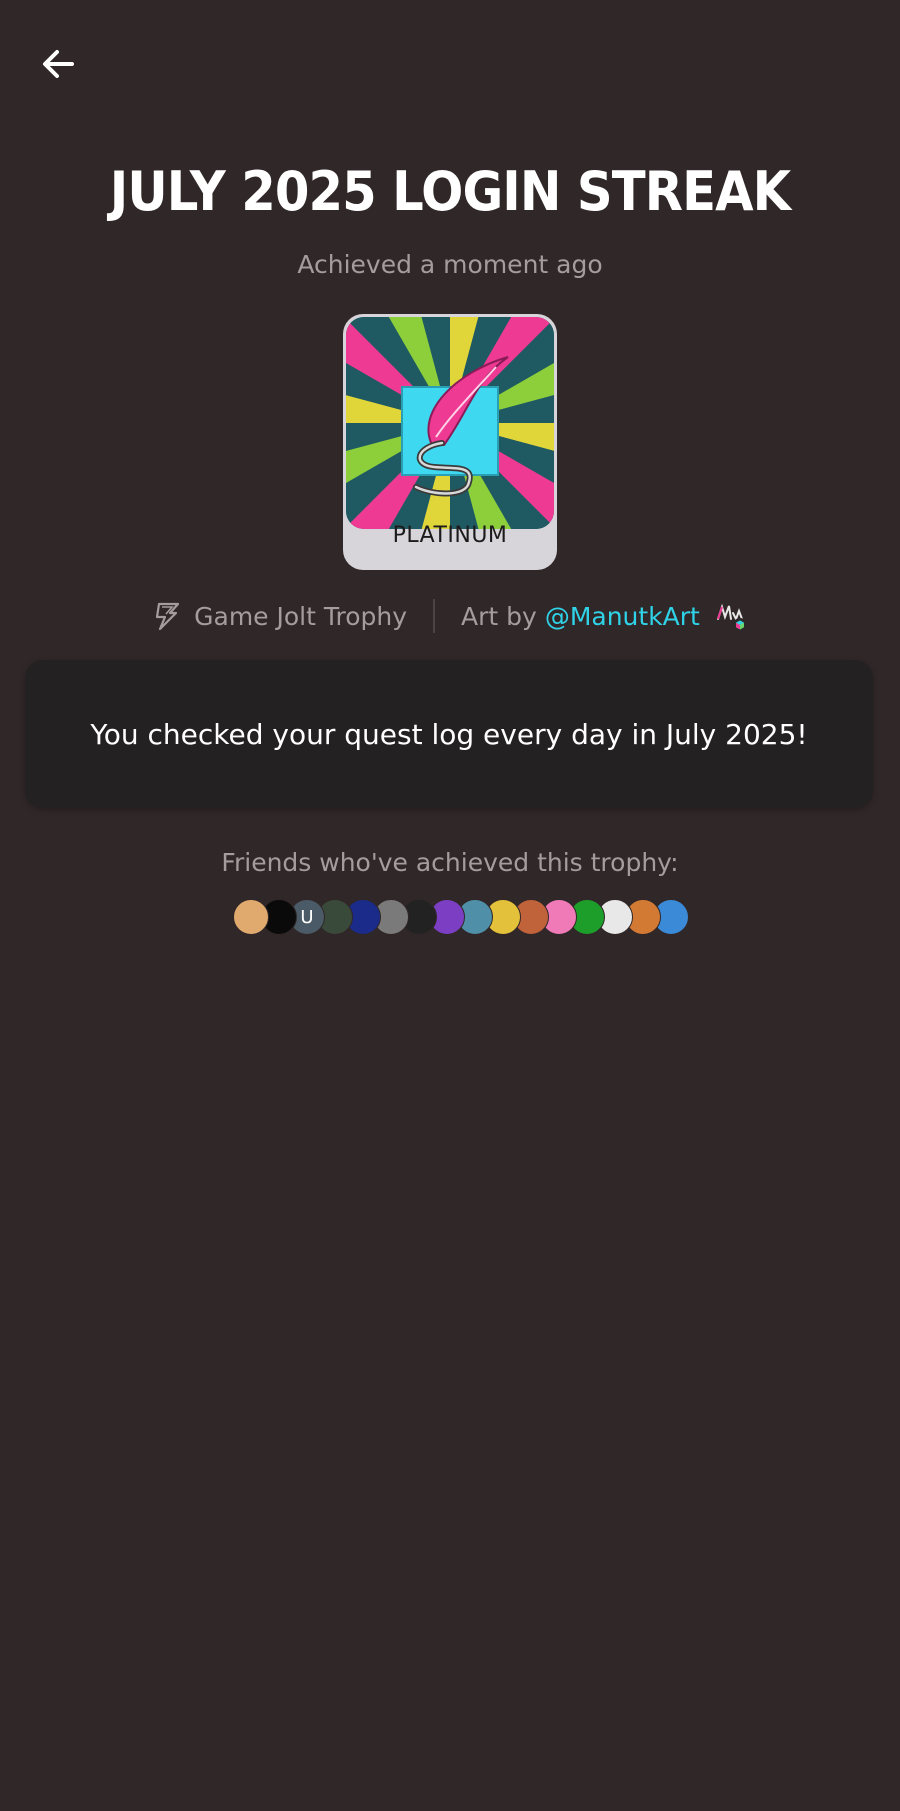  Describe the element at coordinates (450, 862) in the screenshot. I see `friends-label: Friends who've achieved this trophy:` at that location.